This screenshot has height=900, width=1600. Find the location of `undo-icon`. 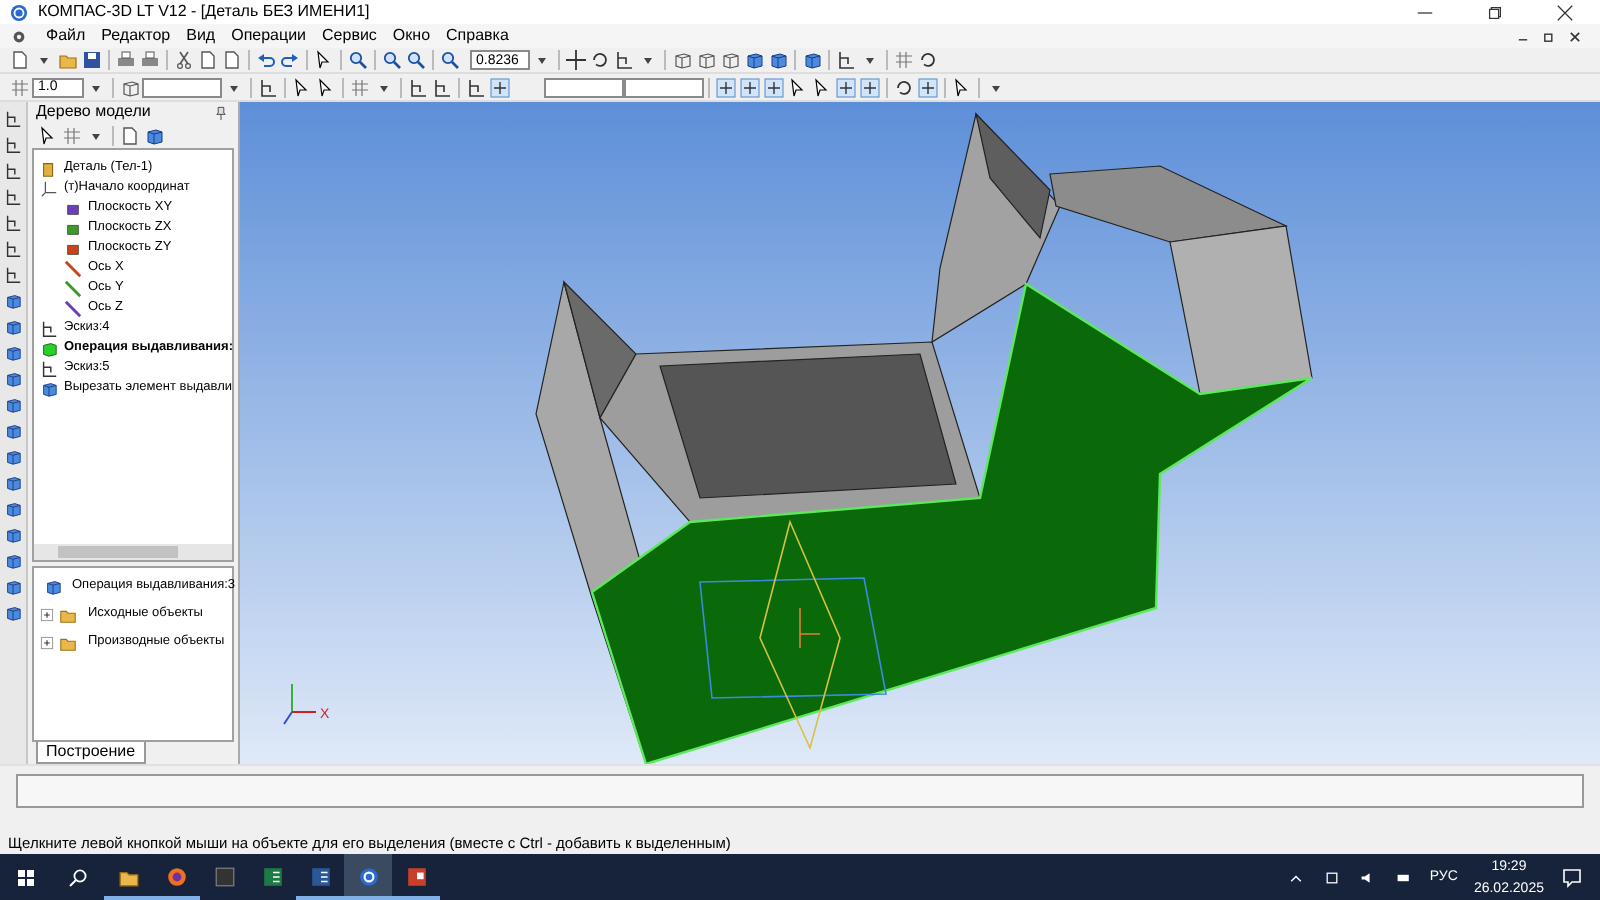

undo-icon is located at coordinates (266, 60).